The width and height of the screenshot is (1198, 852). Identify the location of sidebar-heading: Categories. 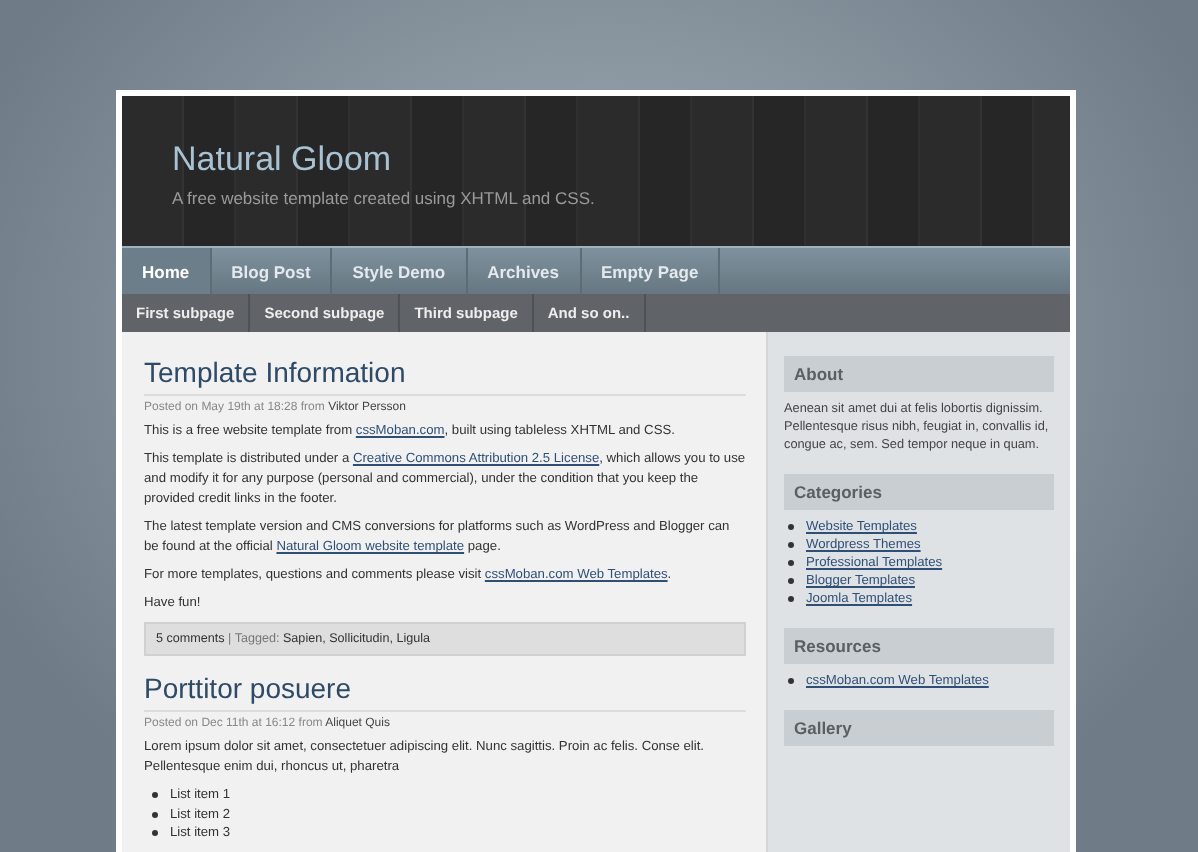
(919, 492).